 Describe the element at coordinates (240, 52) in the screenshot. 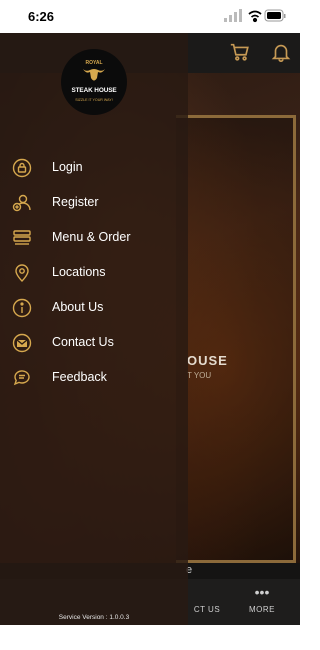

I see `cart-icon` at that location.